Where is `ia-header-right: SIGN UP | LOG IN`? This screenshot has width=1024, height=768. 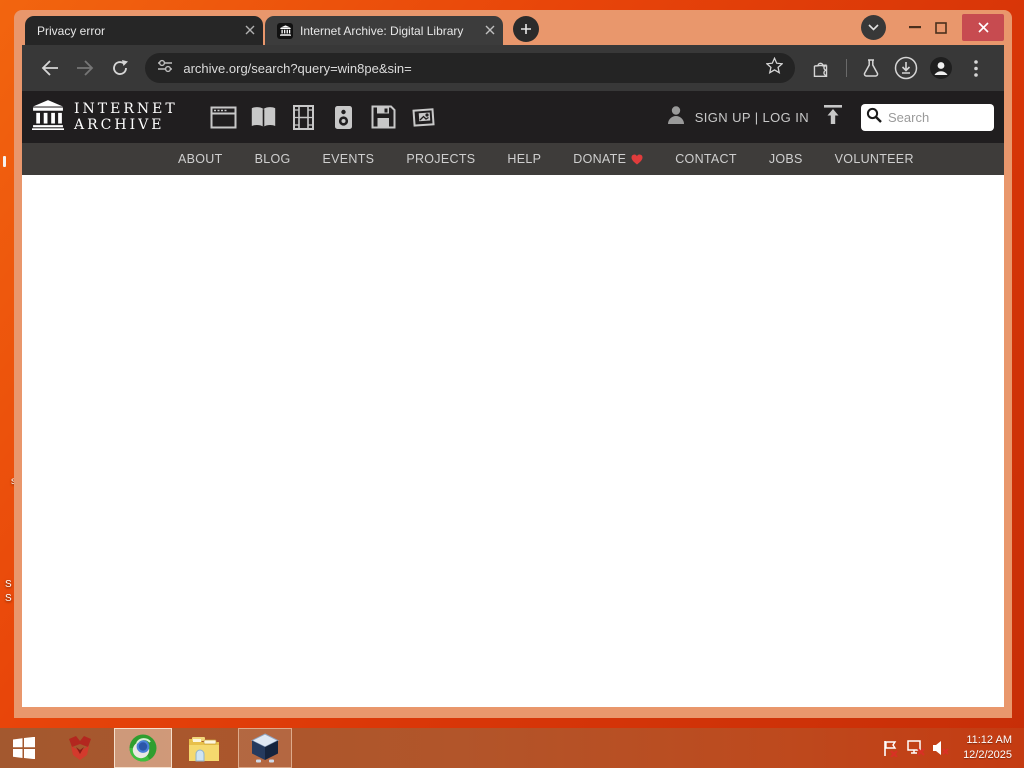
ia-header-right: SIGN UP | LOG IN is located at coordinates (829, 117).